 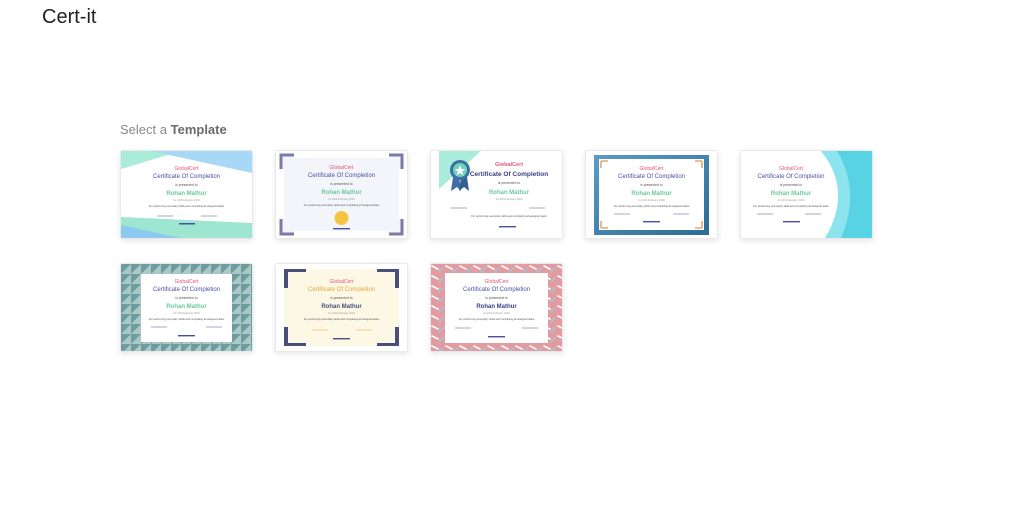 What do you see at coordinates (342, 168) in the screenshot?
I see `template-2-brand: GlobalCert` at bounding box center [342, 168].